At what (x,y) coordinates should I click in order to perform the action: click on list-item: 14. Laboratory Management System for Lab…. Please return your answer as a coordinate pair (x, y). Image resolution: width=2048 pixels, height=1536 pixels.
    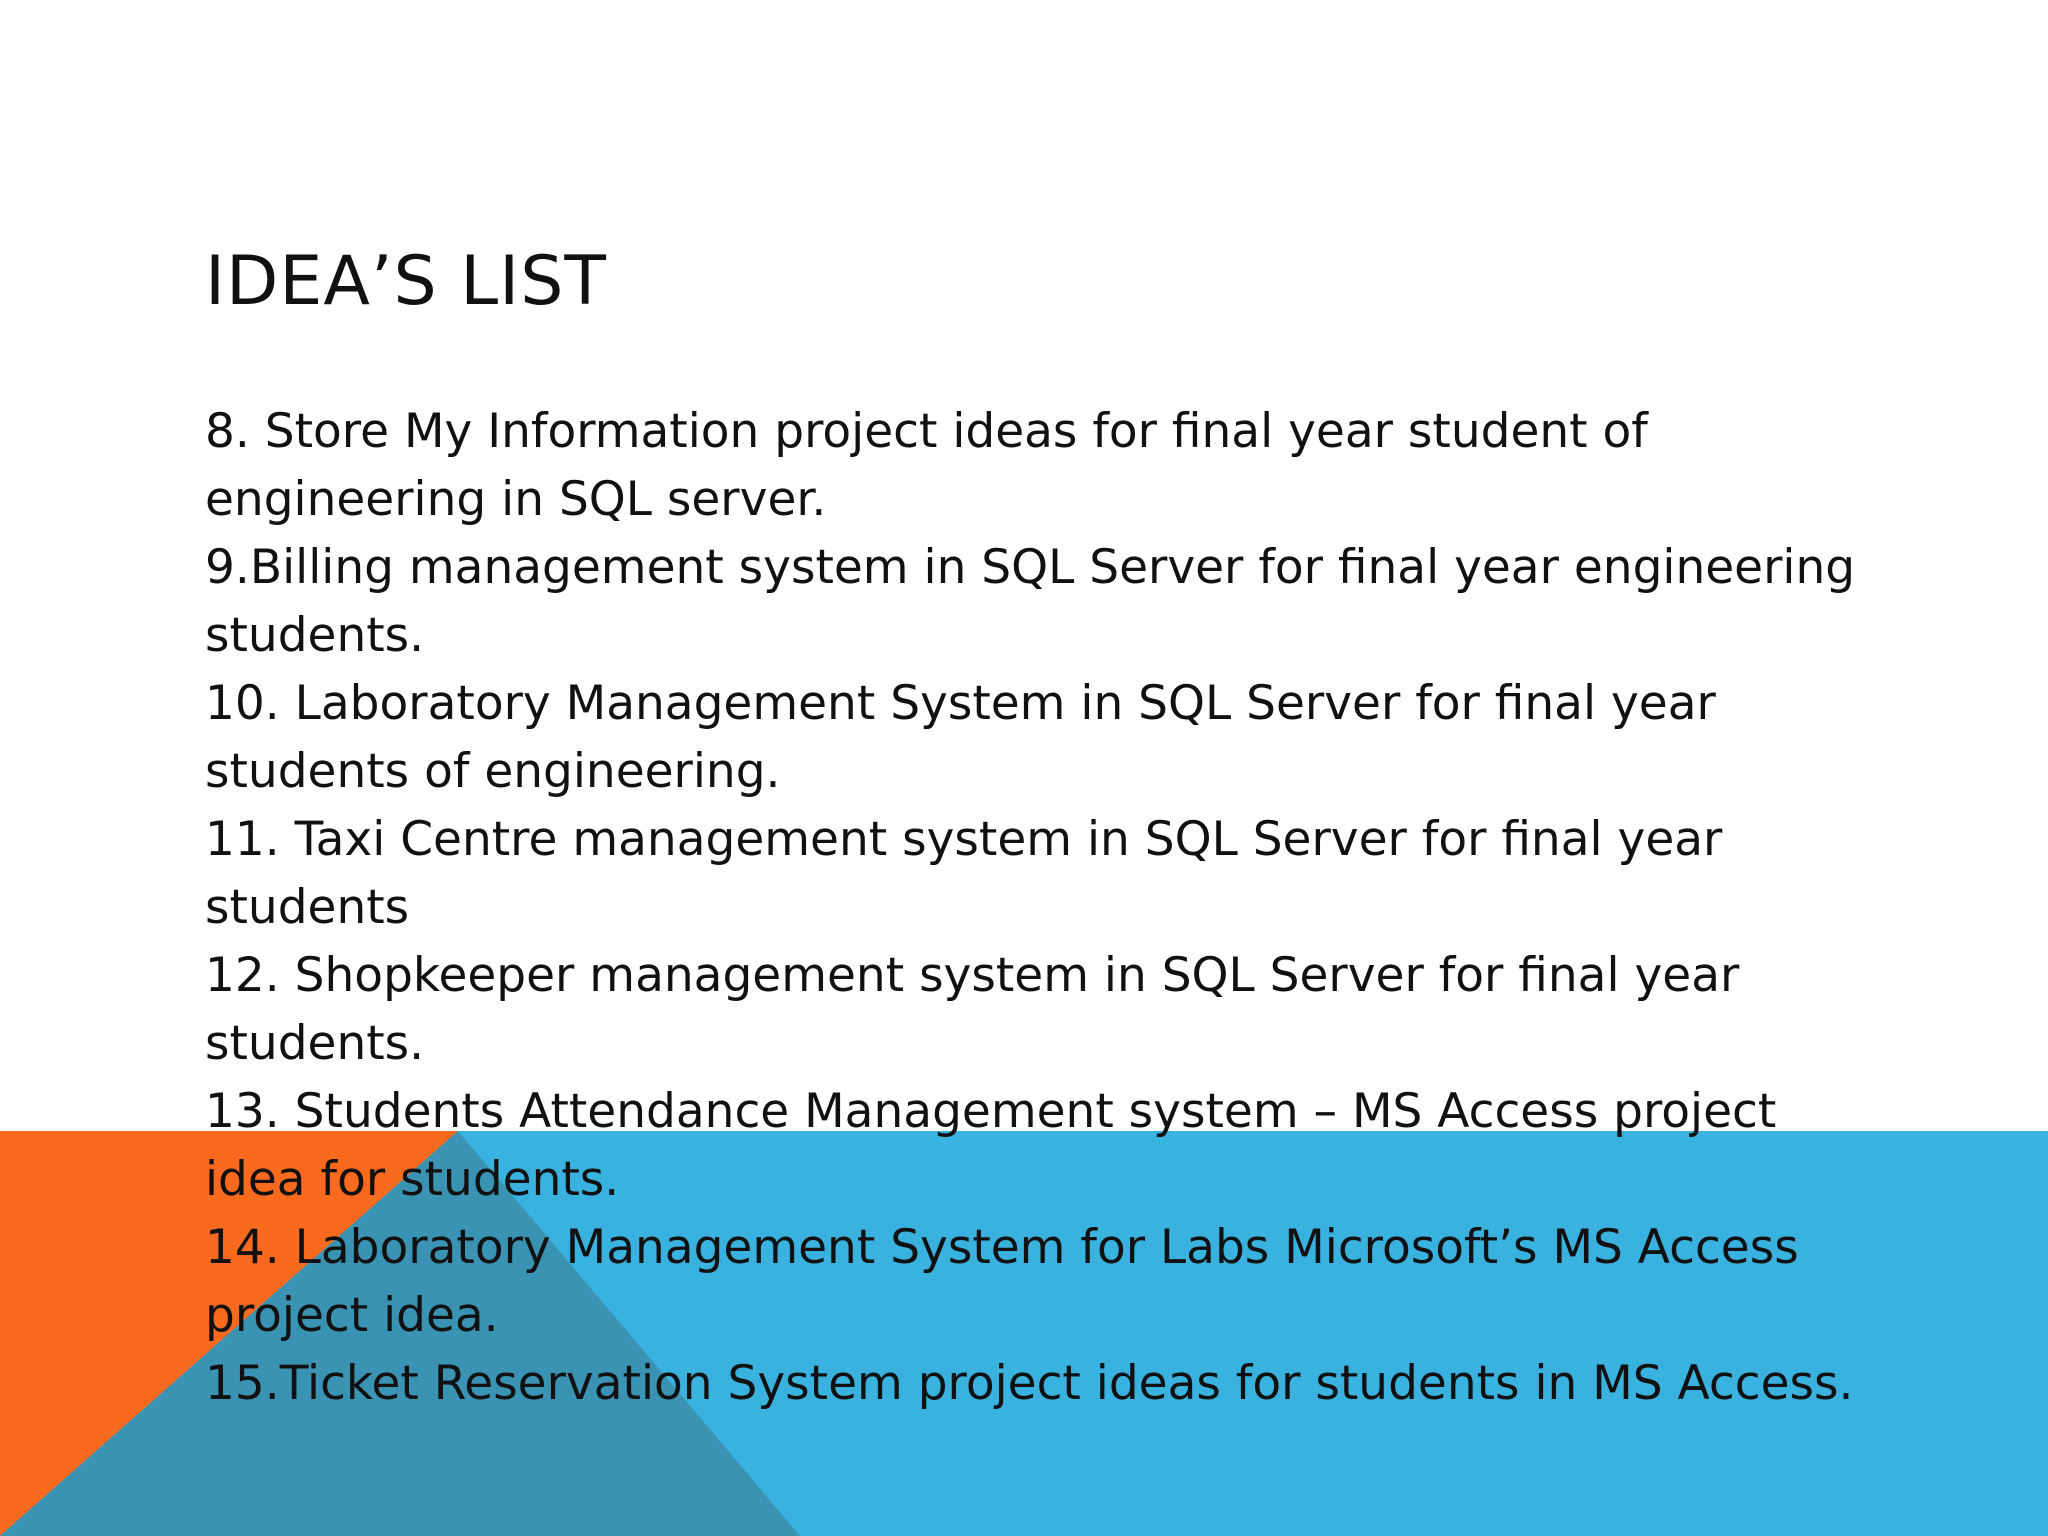
    Looking at the image, I should click on (1002, 1281).